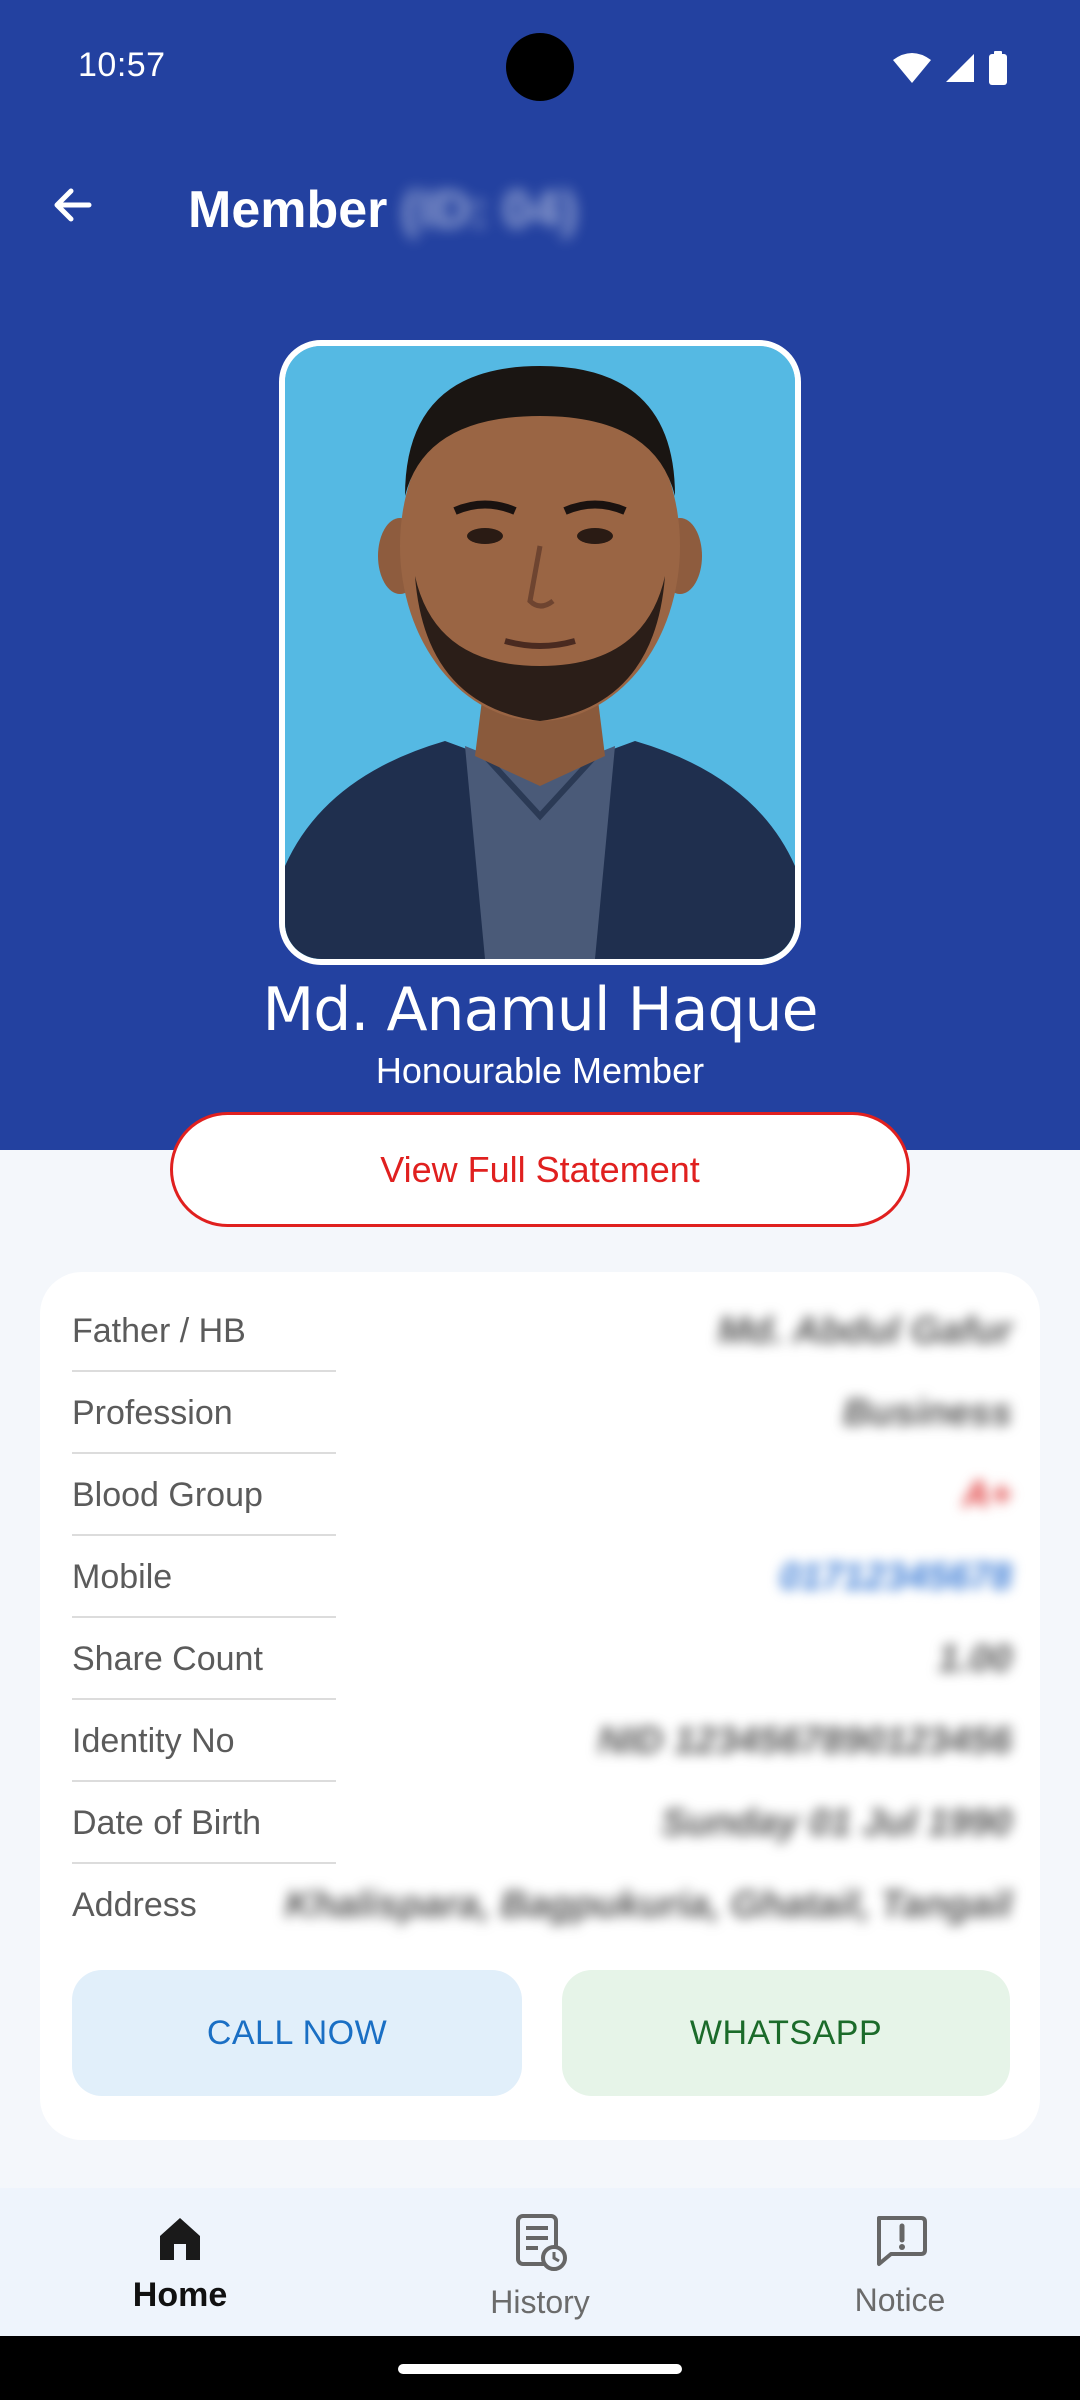 Image resolution: width=1080 pixels, height=2400 pixels. I want to click on info-row-profession: Profession Business, so click(542, 1413).